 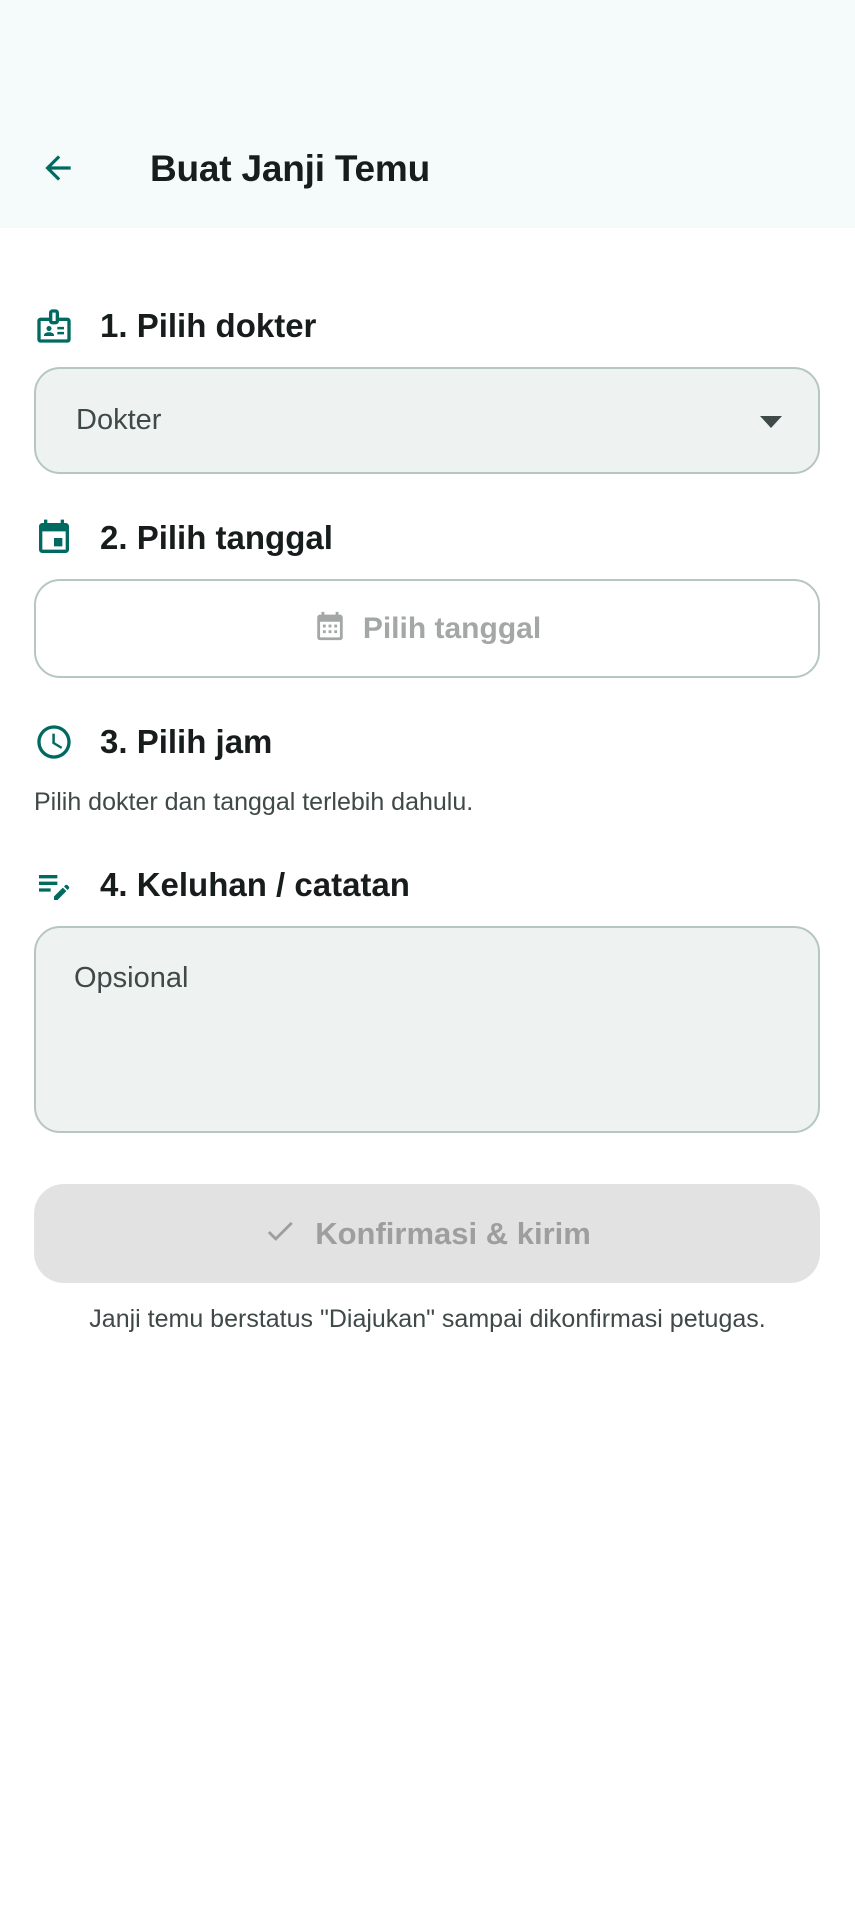 What do you see at coordinates (216, 537) in the screenshot?
I see `section-title: 2. Pilih tanggal` at bounding box center [216, 537].